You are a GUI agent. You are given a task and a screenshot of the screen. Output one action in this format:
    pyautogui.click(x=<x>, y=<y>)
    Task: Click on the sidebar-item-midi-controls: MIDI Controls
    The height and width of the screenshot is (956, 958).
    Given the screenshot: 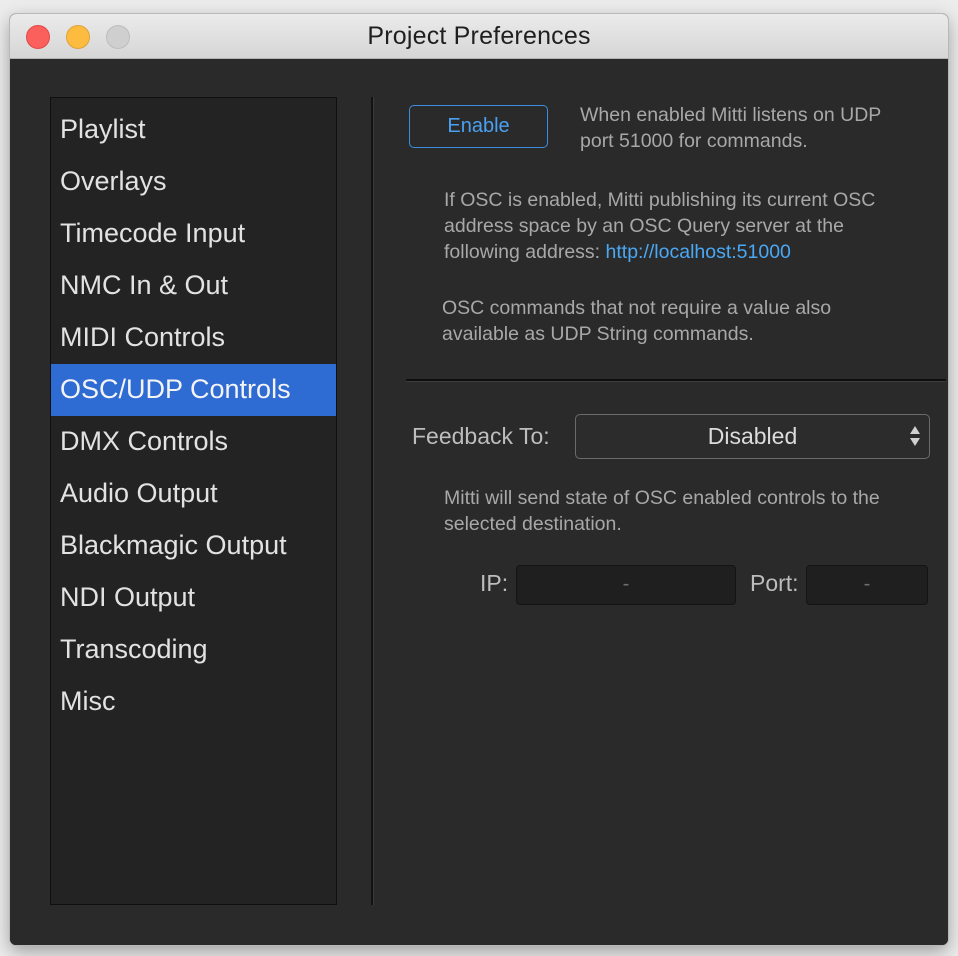 What is the action you would take?
    pyautogui.click(x=193, y=338)
    